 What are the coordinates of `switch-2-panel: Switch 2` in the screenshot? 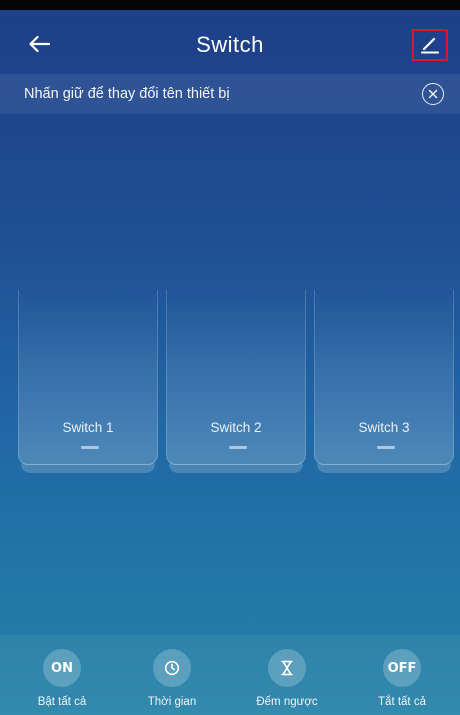 It's located at (236, 381).